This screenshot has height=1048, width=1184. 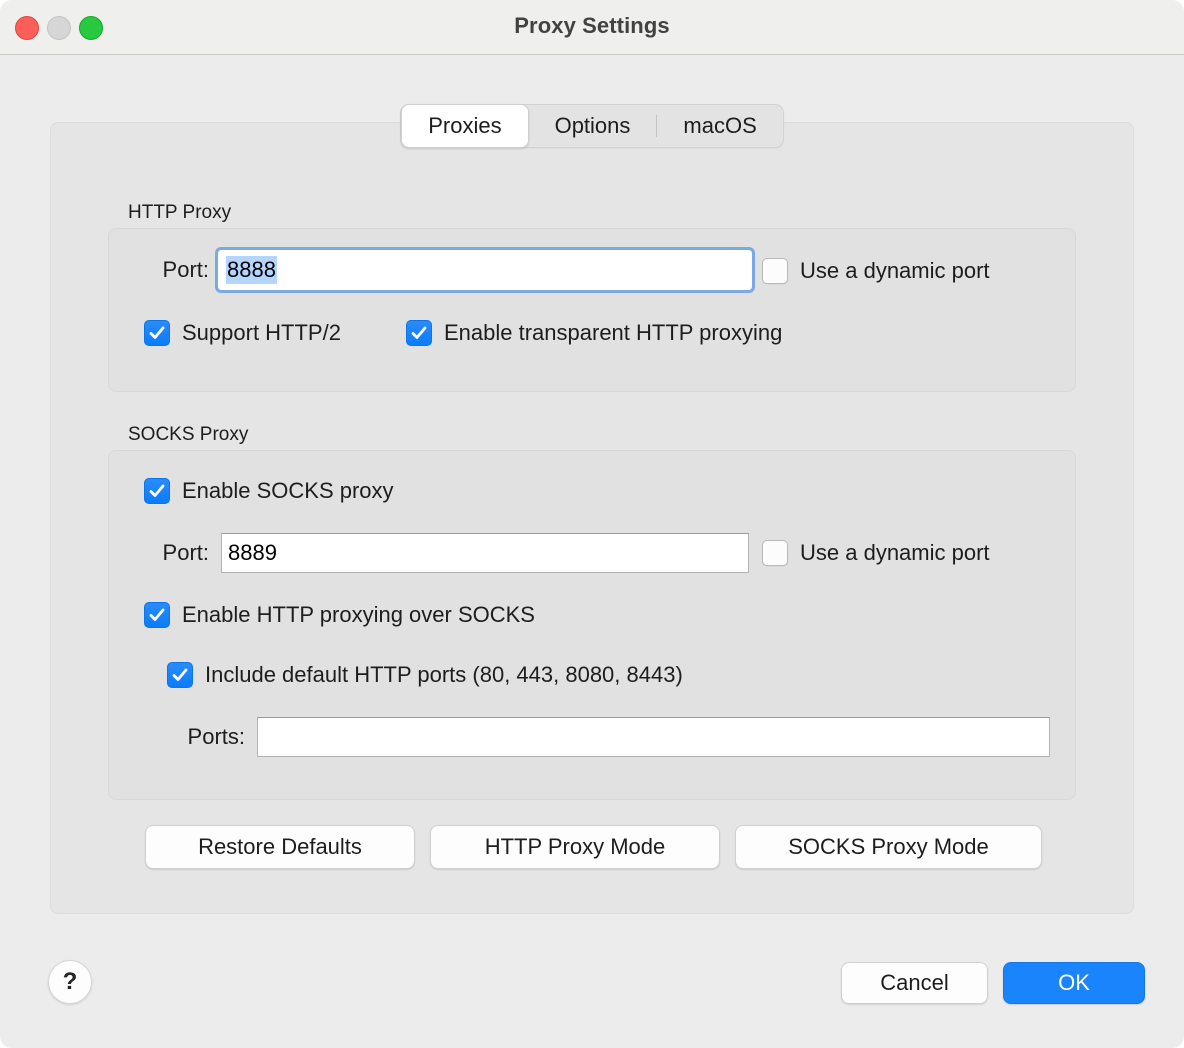 What do you see at coordinates (188, 434) in the screenshot?
I see `socks-proxy-group-label: SOCKS Proxy` at bounding box center [188, 434].